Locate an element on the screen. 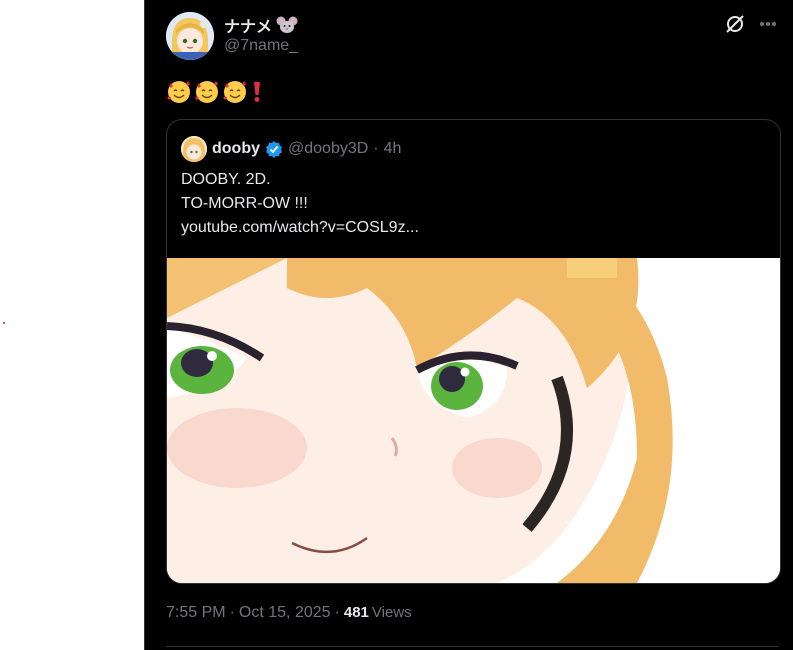 The height and width of the screenshot is (650, 793). author-name-row: ナナメ is located at coordinates (261, 25).